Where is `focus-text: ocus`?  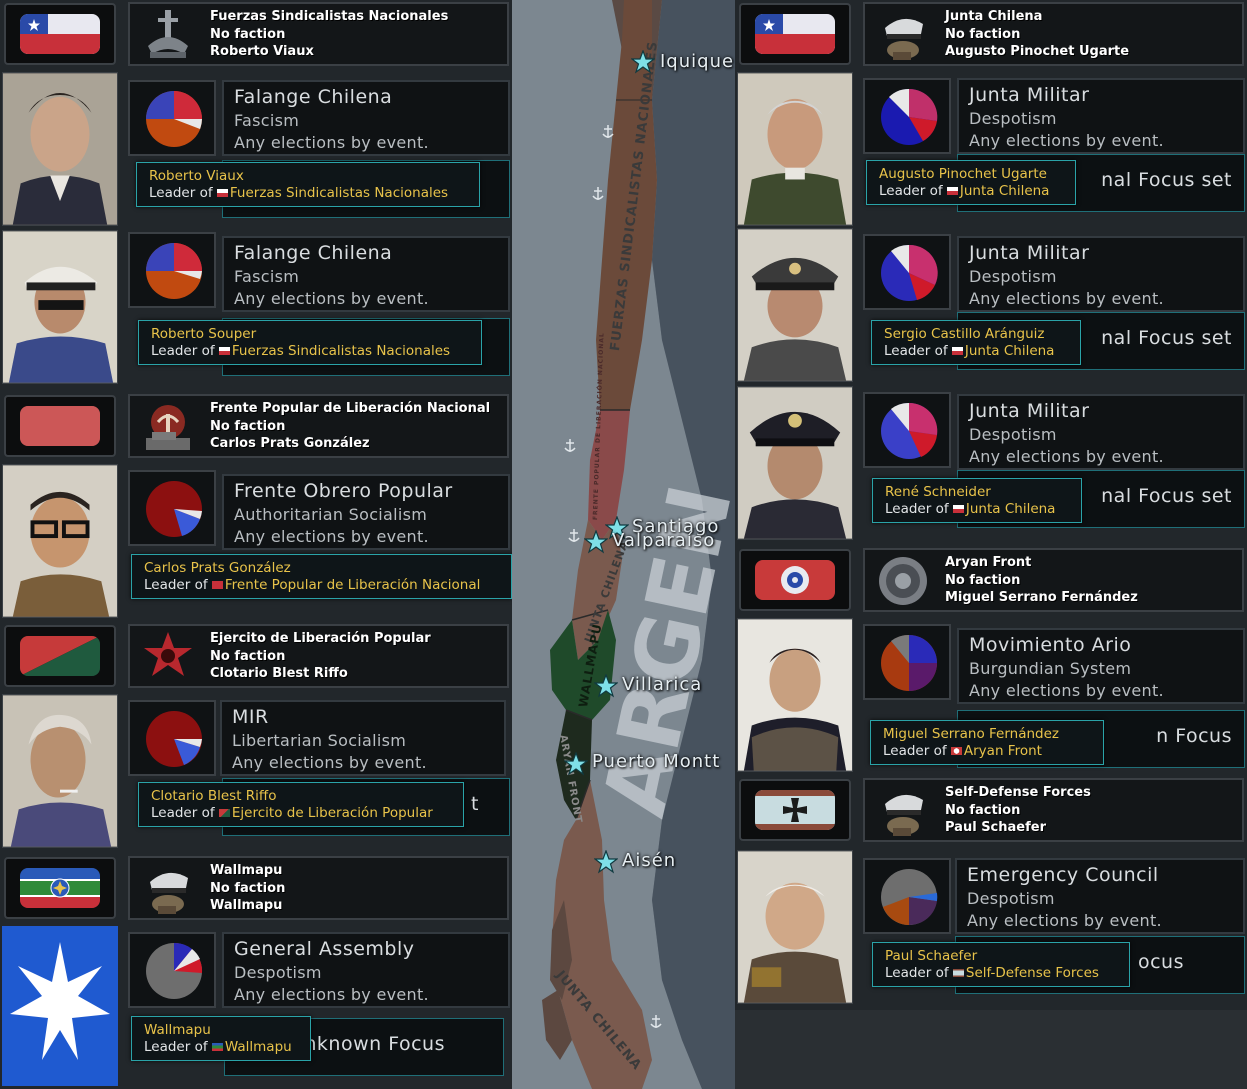
focus-text: ocus is located at coordinates (1160, 962).